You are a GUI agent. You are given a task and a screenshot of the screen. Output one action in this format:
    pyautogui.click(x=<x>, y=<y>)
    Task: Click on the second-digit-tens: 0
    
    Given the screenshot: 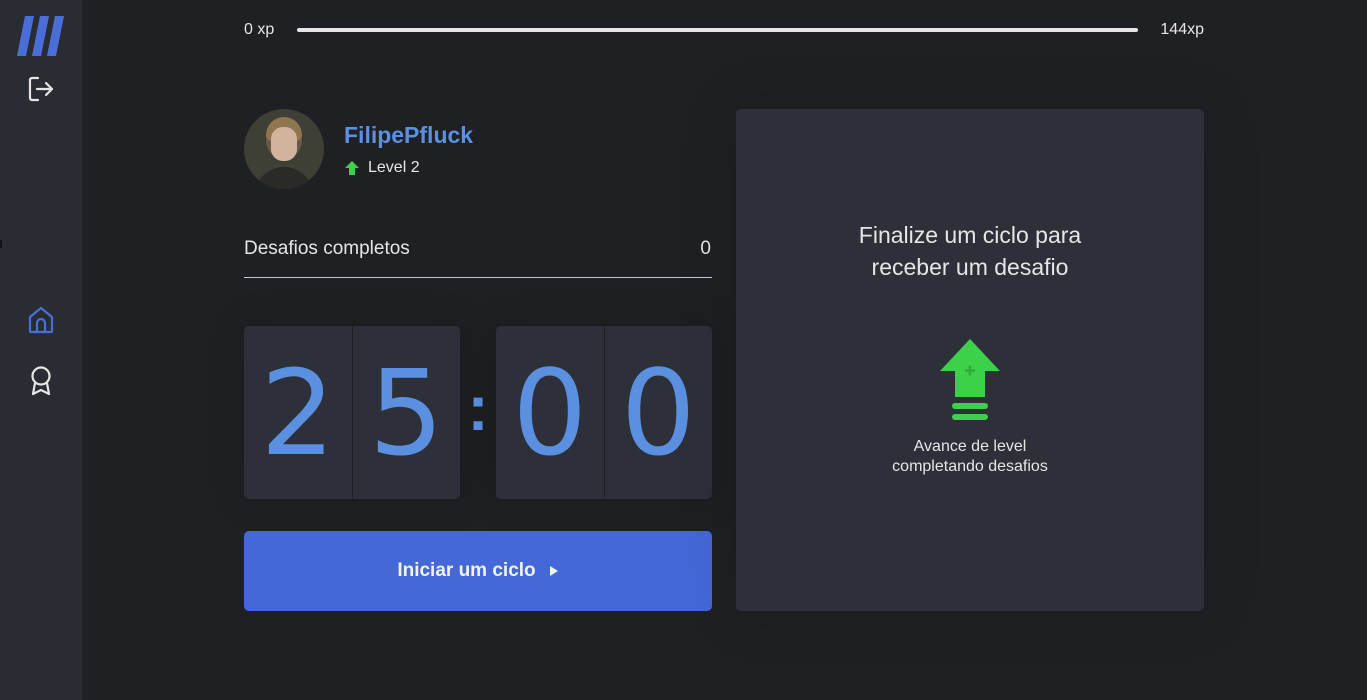 What is the action you would take?
    pyautogui.click(x=550, y=412)
    